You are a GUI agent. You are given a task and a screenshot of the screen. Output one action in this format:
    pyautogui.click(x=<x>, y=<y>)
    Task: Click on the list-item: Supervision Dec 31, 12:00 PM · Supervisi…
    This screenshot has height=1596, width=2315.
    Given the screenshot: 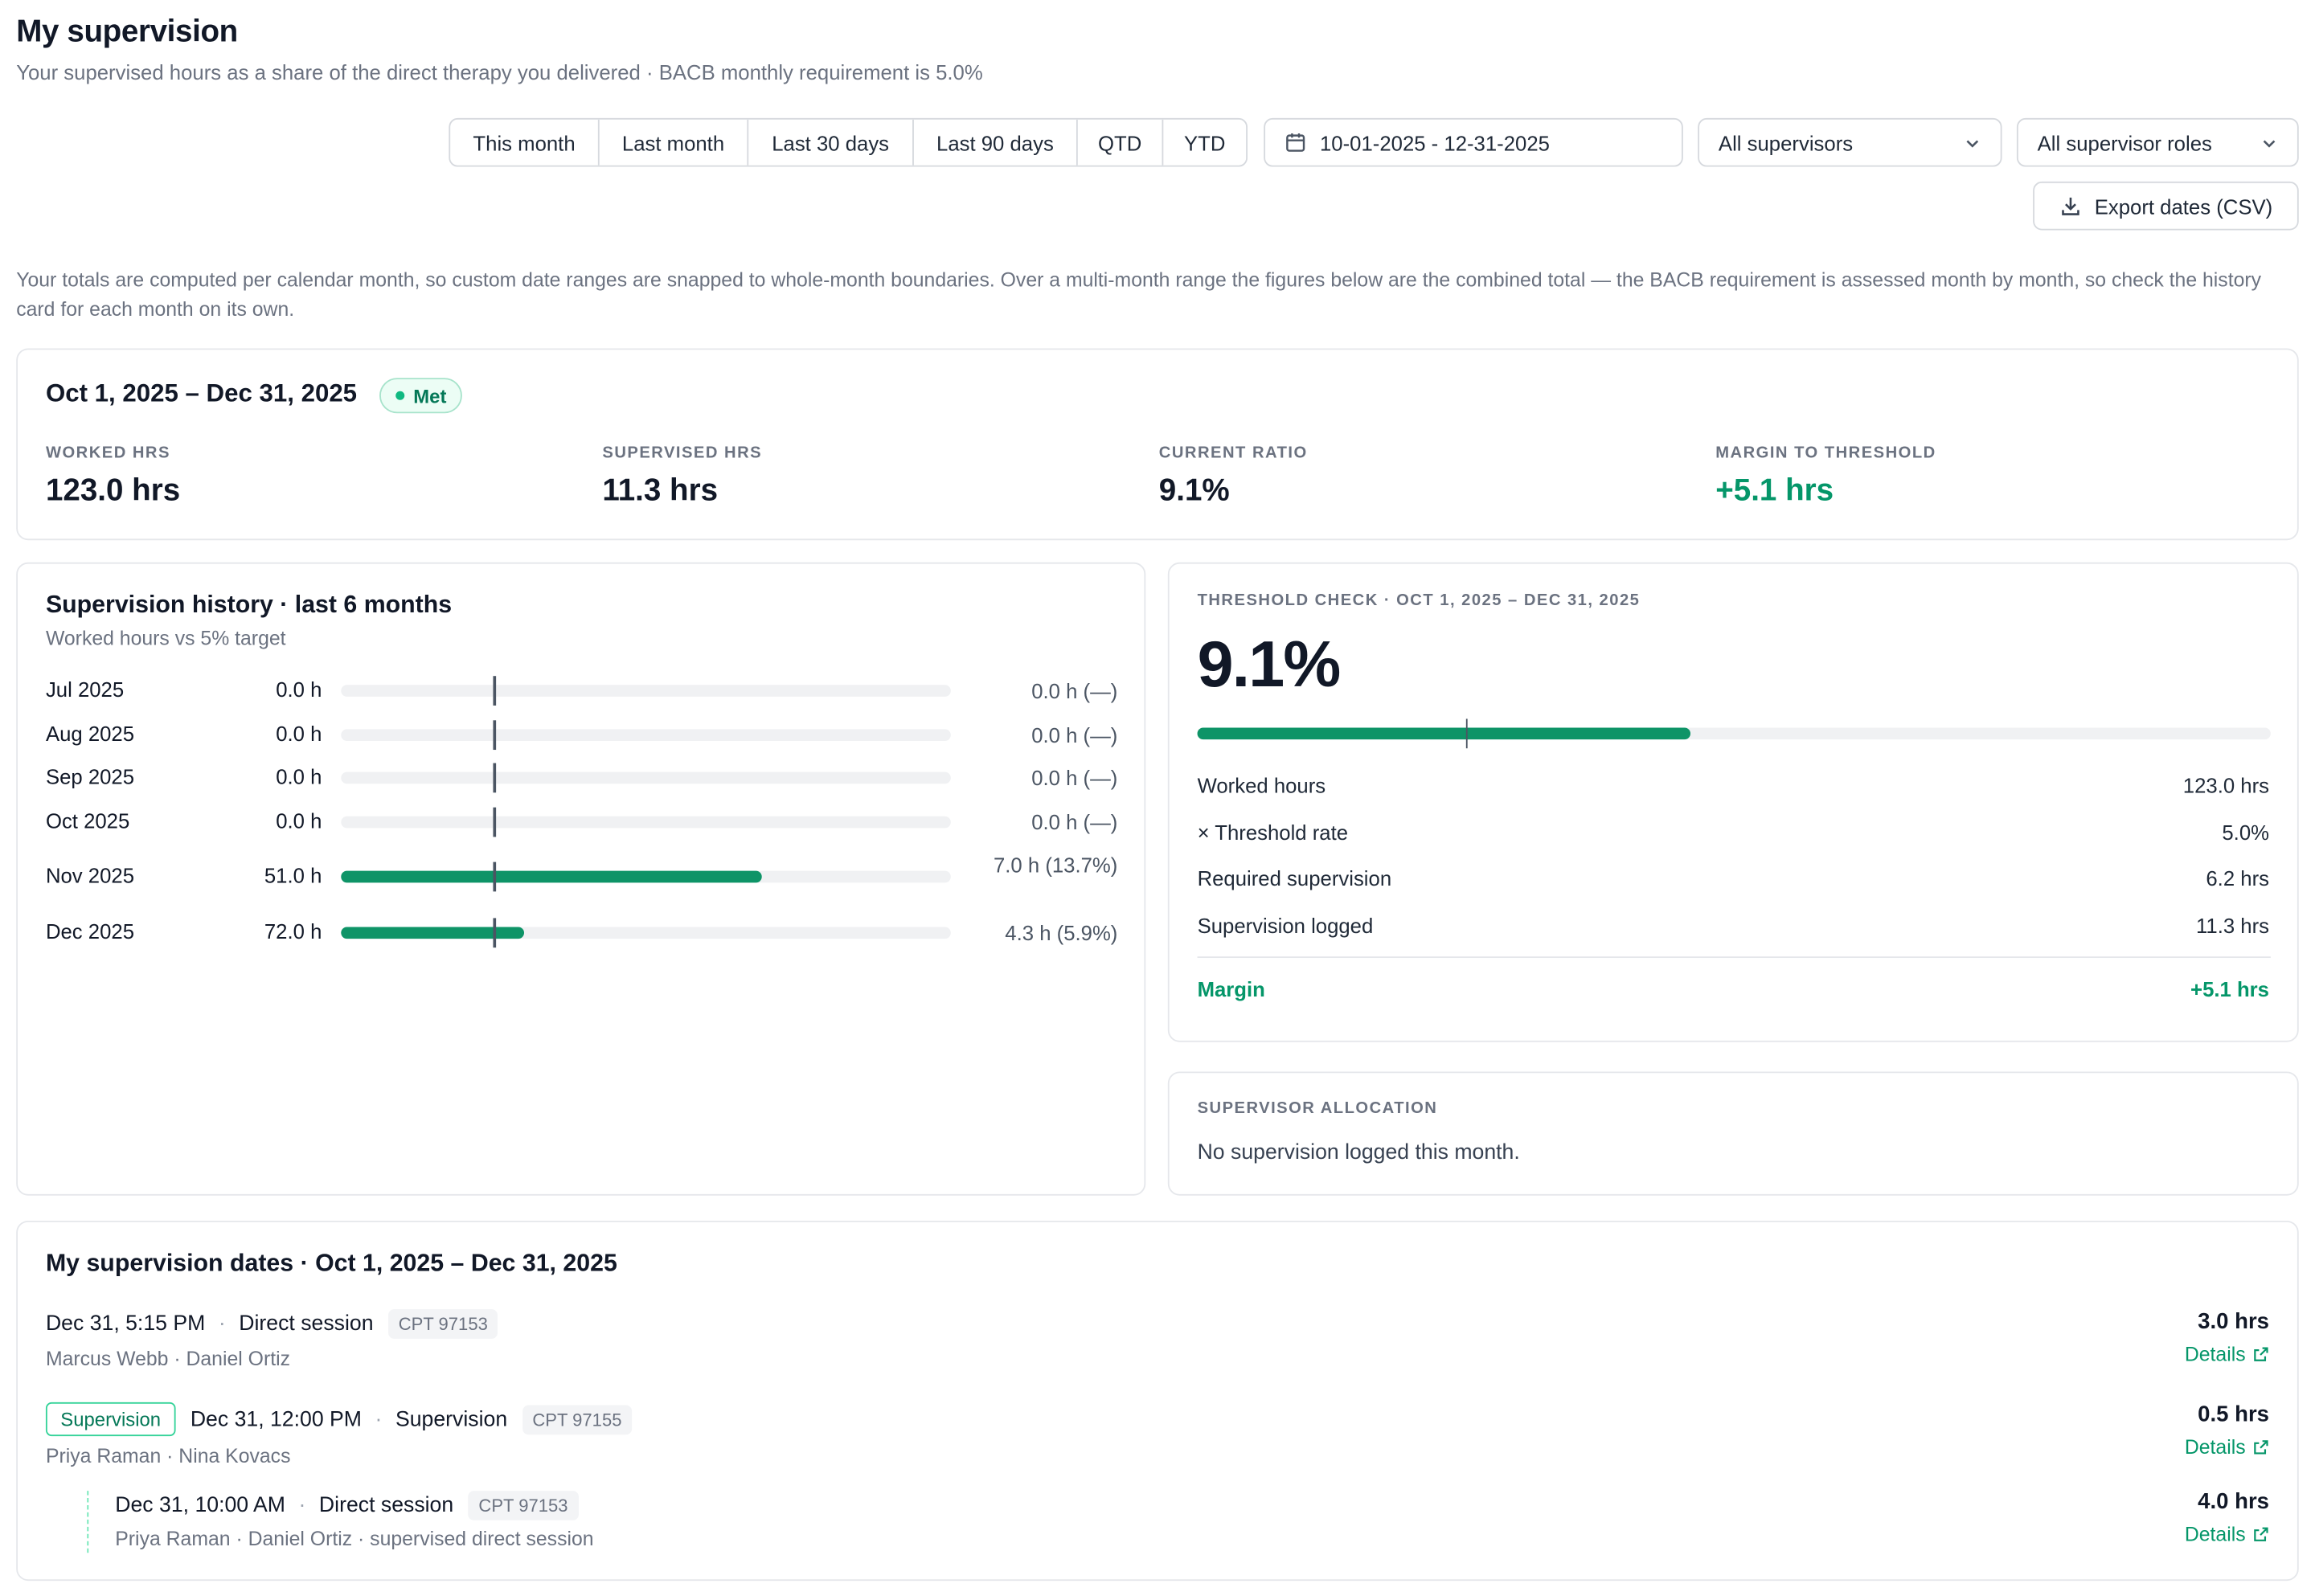 What is the action you would take?
    pyautogui.click(x=339, y=1419)
    